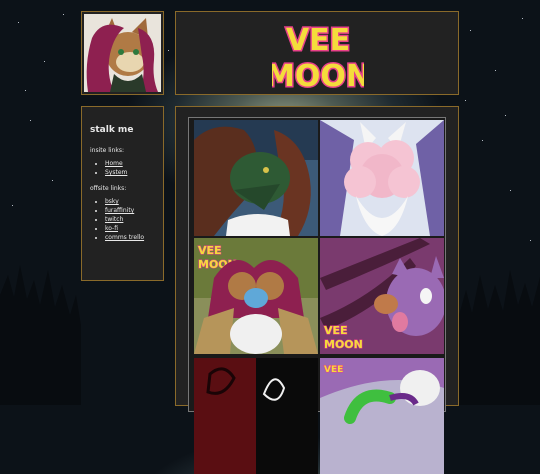 The image size is (540, 474). I want to click on link-comms-trello: comms trello, so click(124, 237).